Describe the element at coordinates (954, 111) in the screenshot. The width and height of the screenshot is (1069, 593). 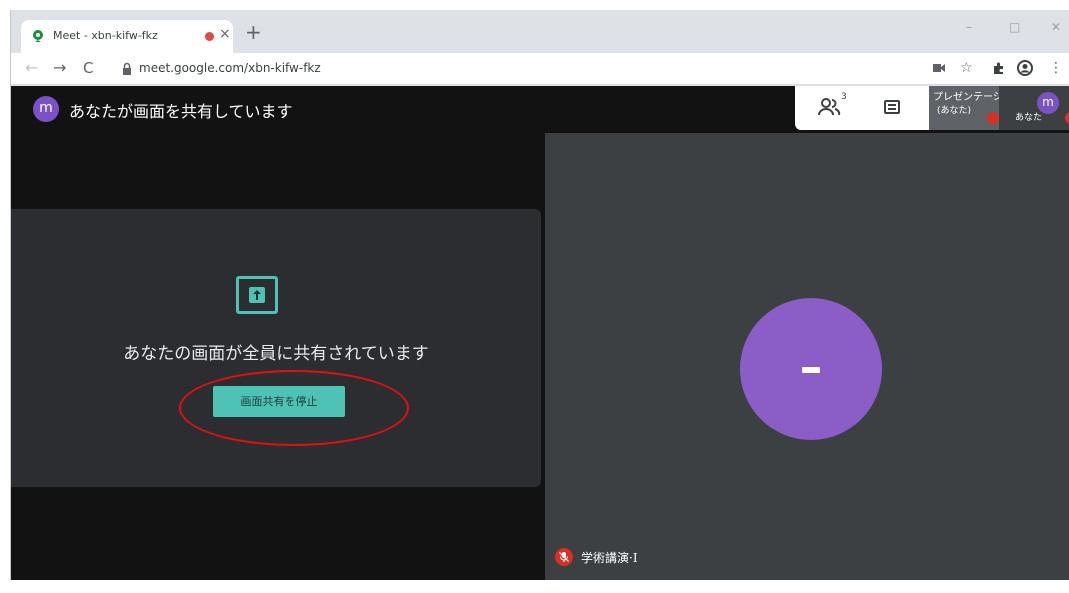
I see `presentation-tile-sublabel: (あなた)` at that location.